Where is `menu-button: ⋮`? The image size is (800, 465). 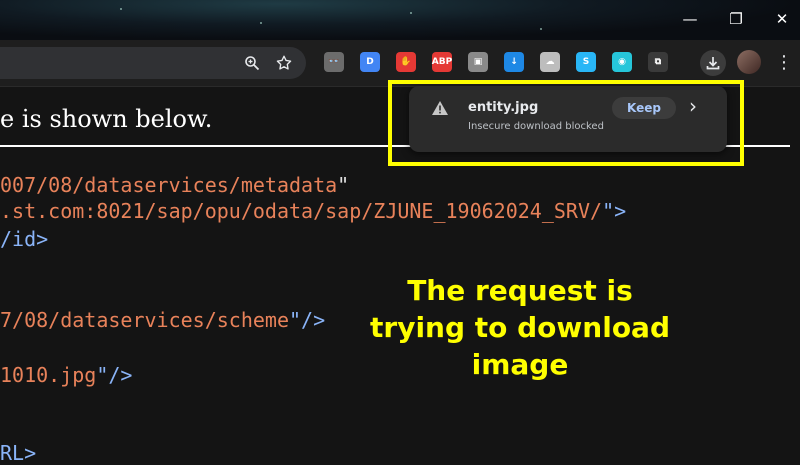
menu-button: ⋮ is located at coordinates (784, 62).